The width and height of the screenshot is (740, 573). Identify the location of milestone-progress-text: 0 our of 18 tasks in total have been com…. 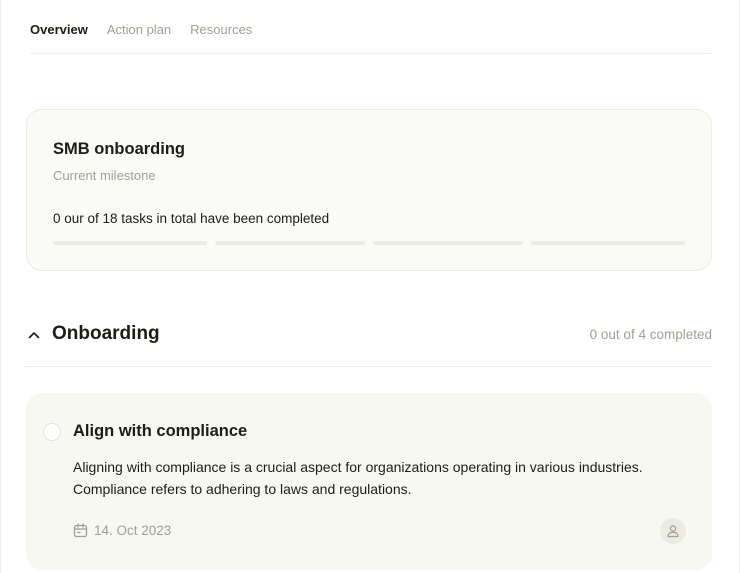
(191, 218).